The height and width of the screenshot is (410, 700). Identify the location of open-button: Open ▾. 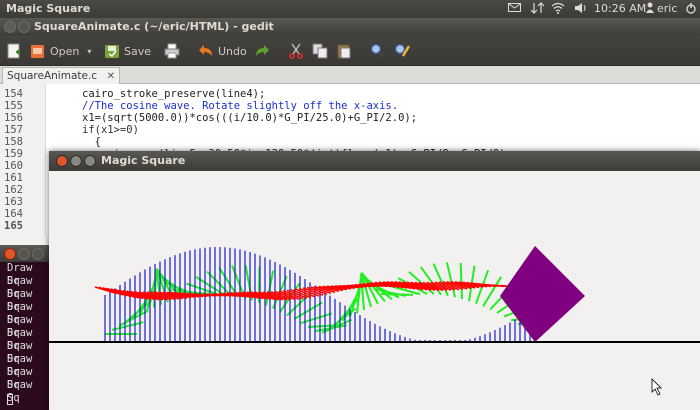
(60, 51).